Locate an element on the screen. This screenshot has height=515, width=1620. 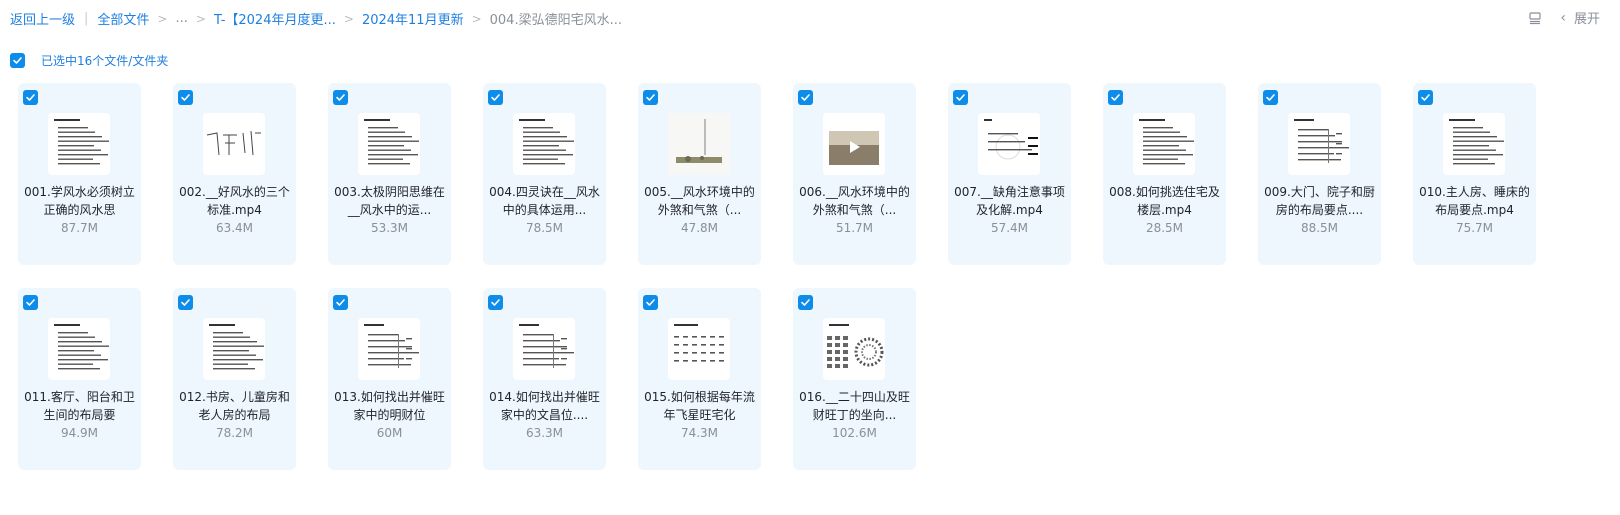
file-size: 87.7M is located at coordinates (79, 228).